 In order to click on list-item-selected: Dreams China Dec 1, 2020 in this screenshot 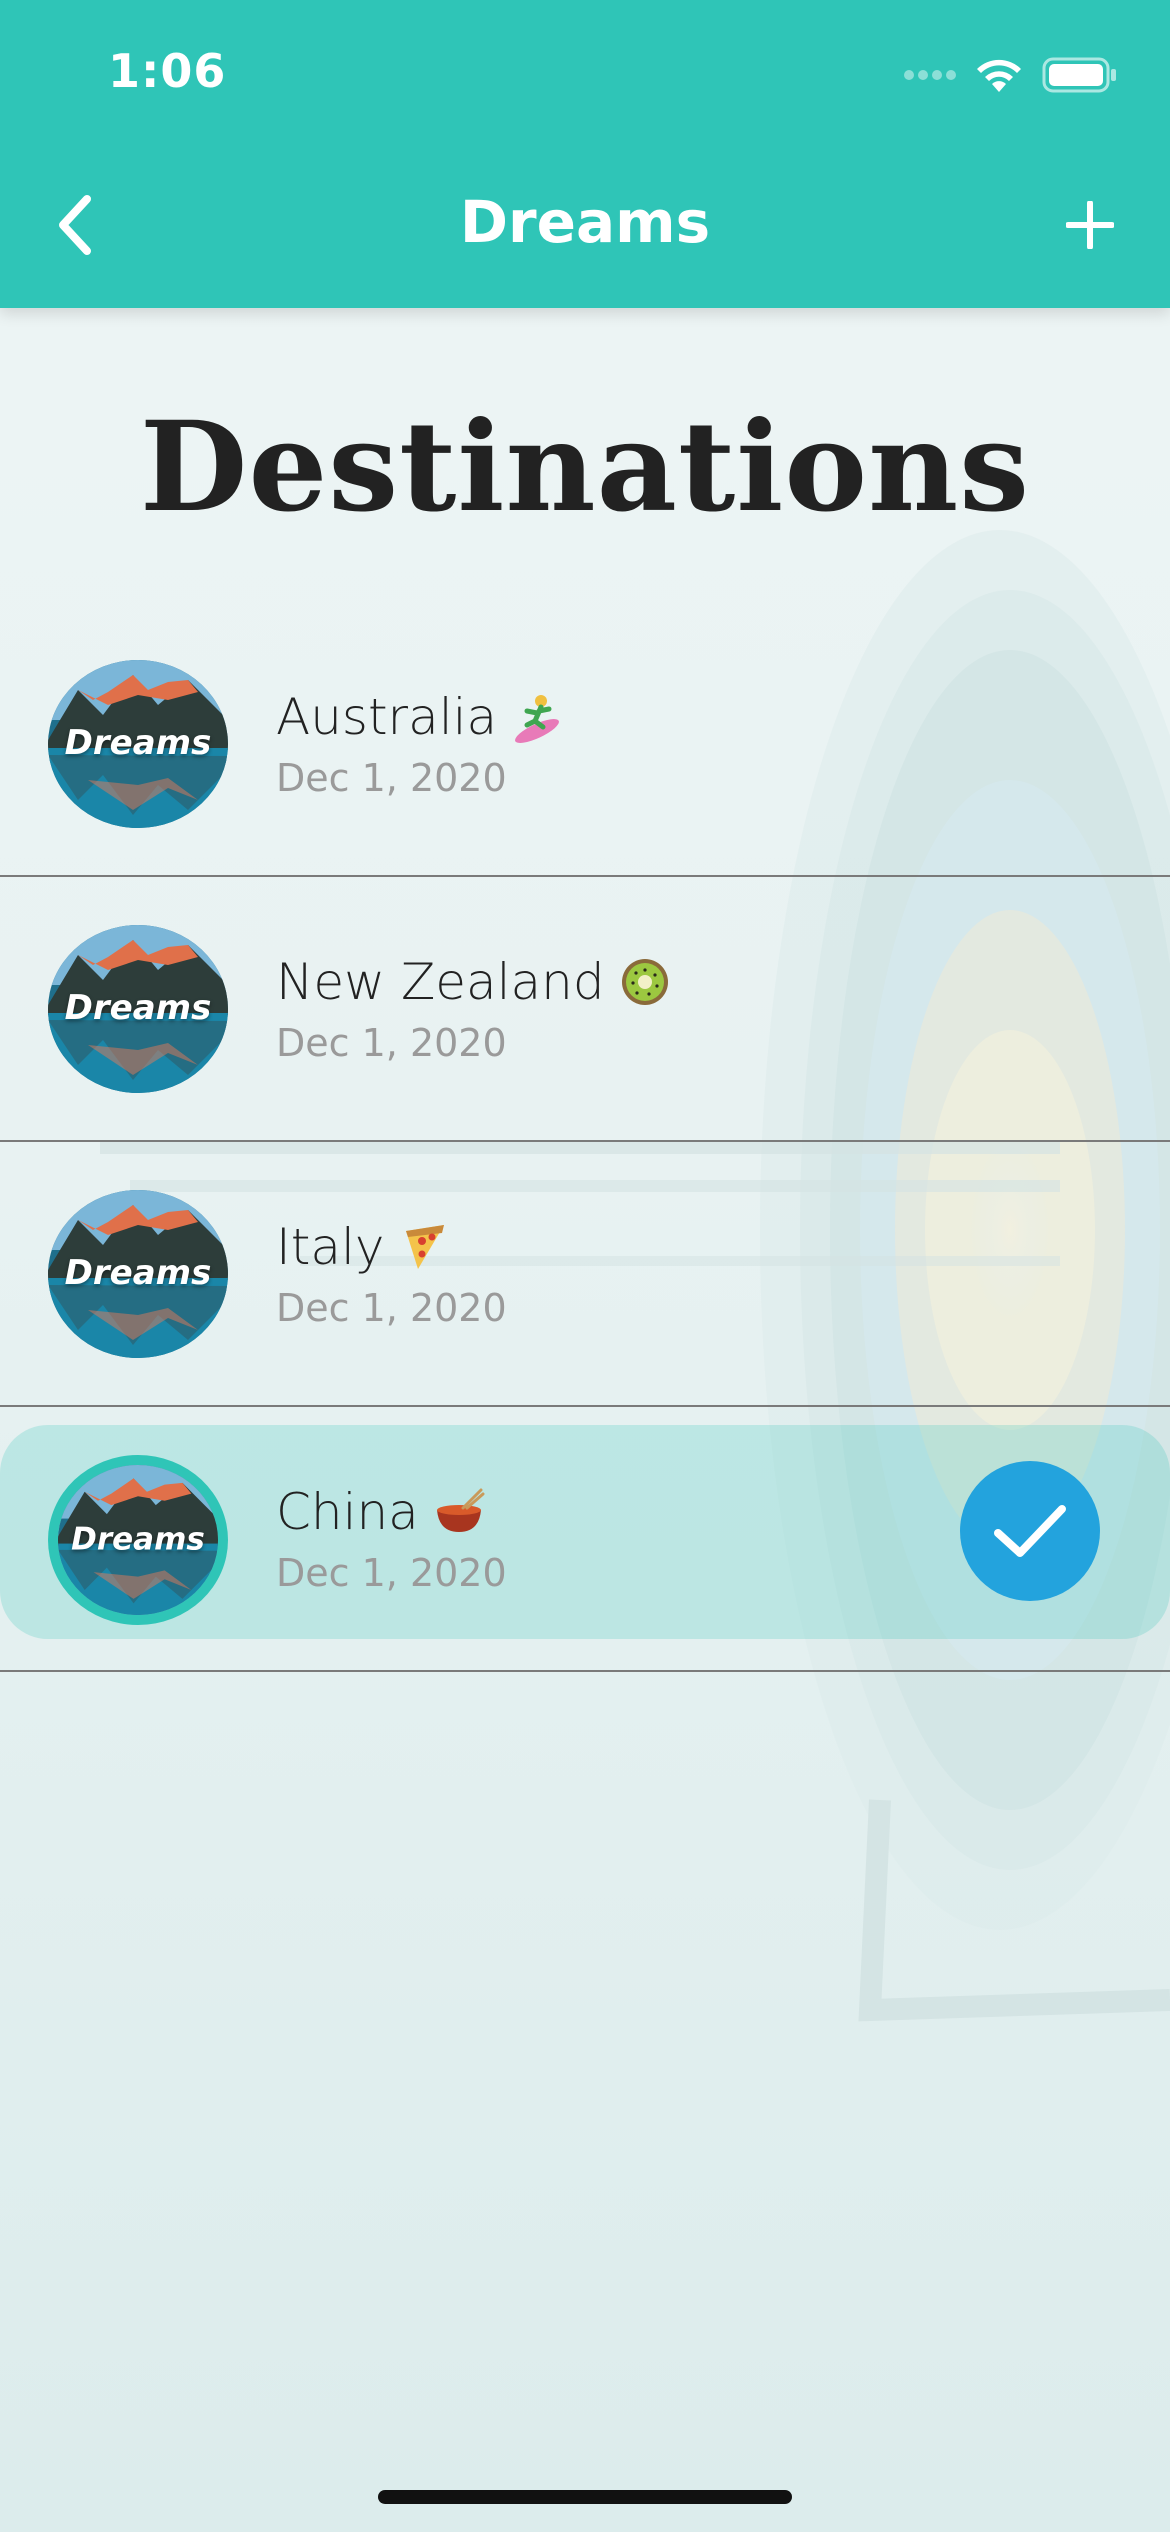, I will do `click(585, 1539)`.